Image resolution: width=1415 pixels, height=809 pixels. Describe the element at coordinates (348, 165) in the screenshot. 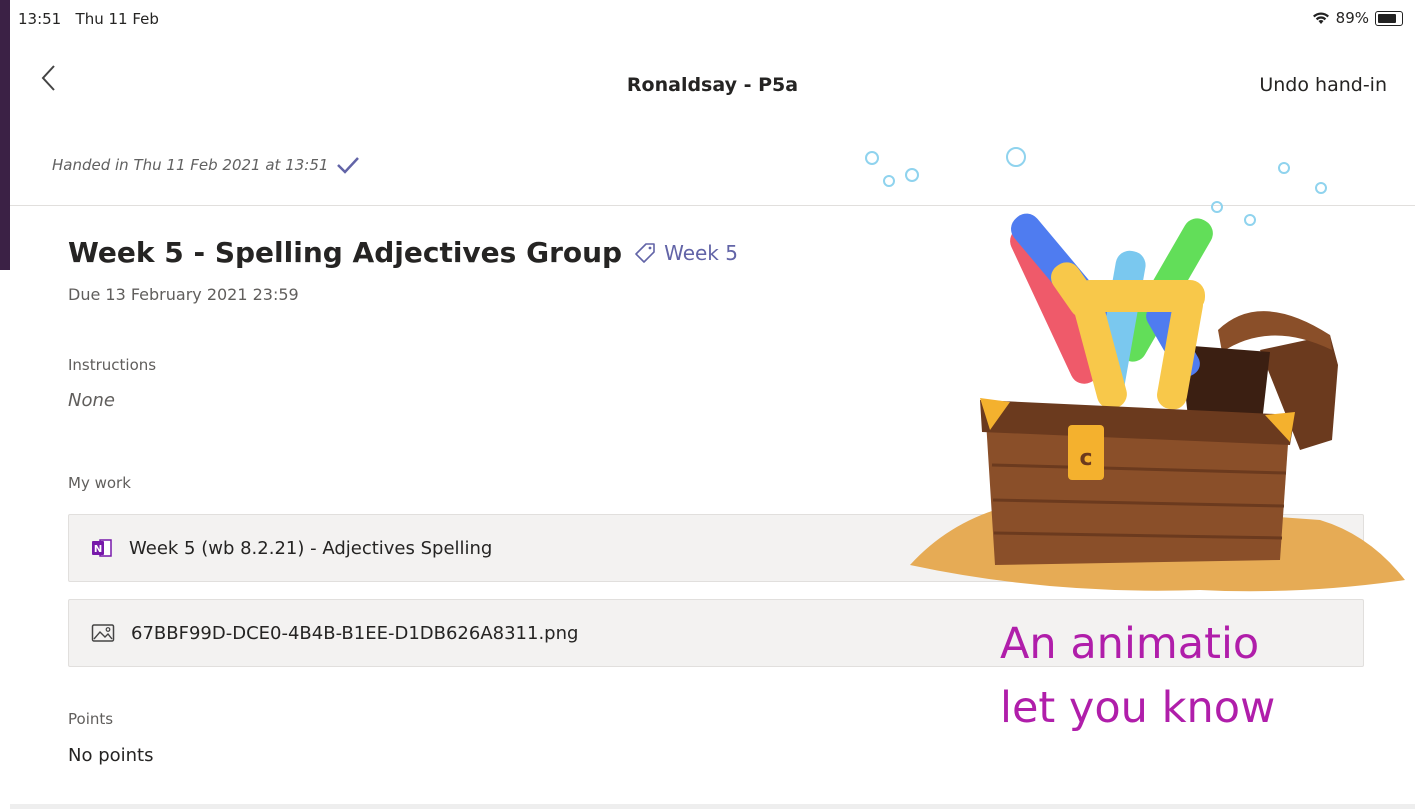

I see `checkmark-icon` at that location.